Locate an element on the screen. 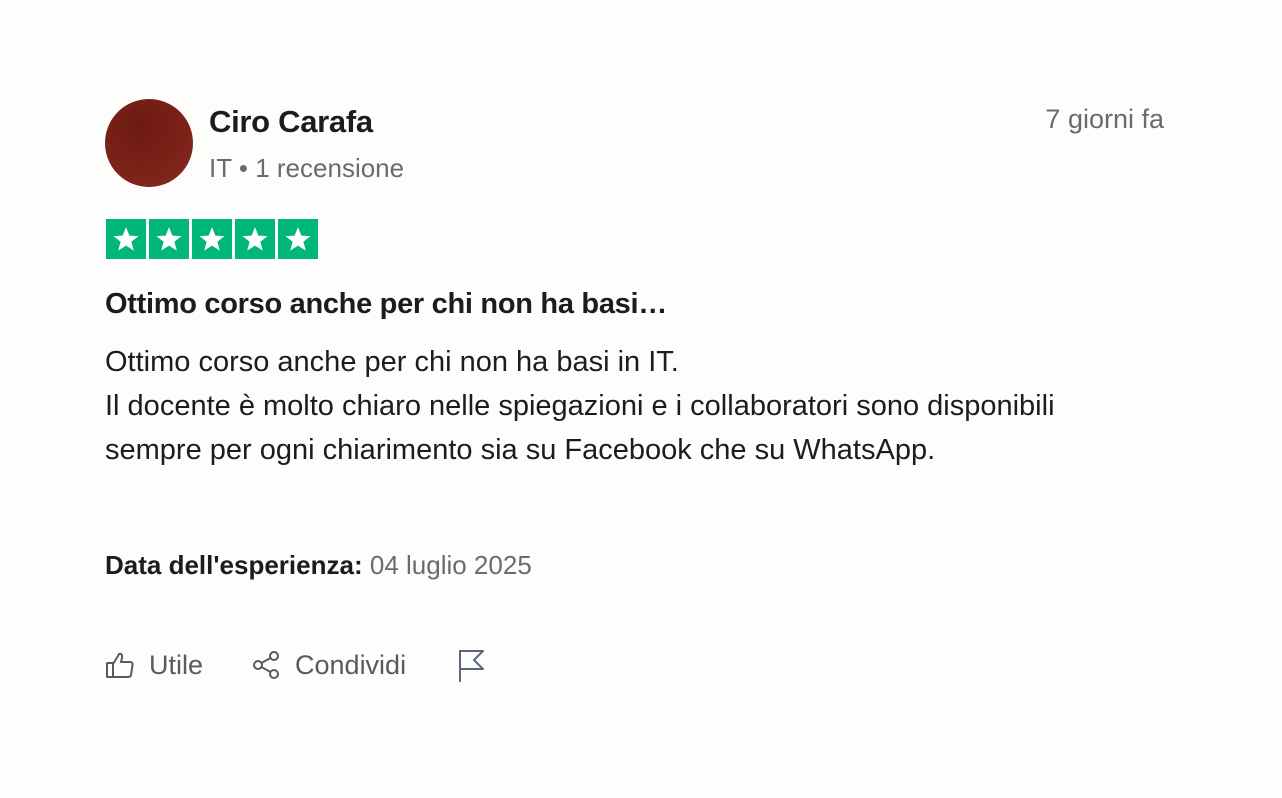 The height and width of the screenshot is (798, 1282). useful-button: Utile is located at coordinates (154, 665).